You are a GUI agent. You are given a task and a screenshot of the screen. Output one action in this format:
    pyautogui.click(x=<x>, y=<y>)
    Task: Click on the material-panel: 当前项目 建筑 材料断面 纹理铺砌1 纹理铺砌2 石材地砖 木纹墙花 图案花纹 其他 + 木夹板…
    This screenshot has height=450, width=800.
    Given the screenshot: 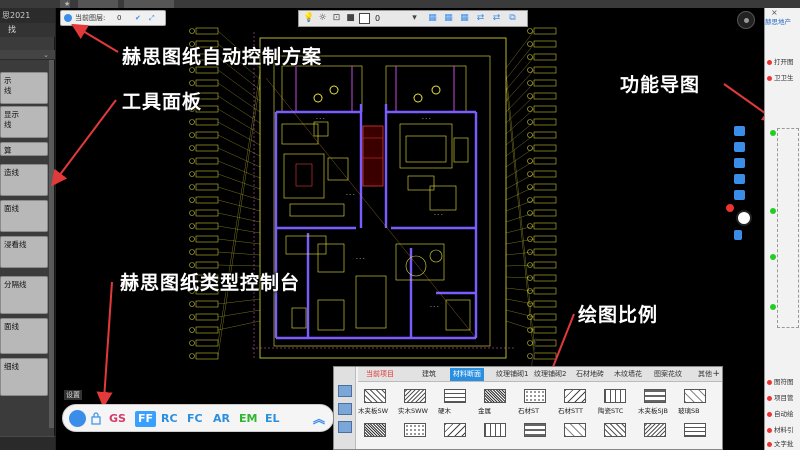 What is the action you would take?
    pyautogui.click(x=528, y=408)
    